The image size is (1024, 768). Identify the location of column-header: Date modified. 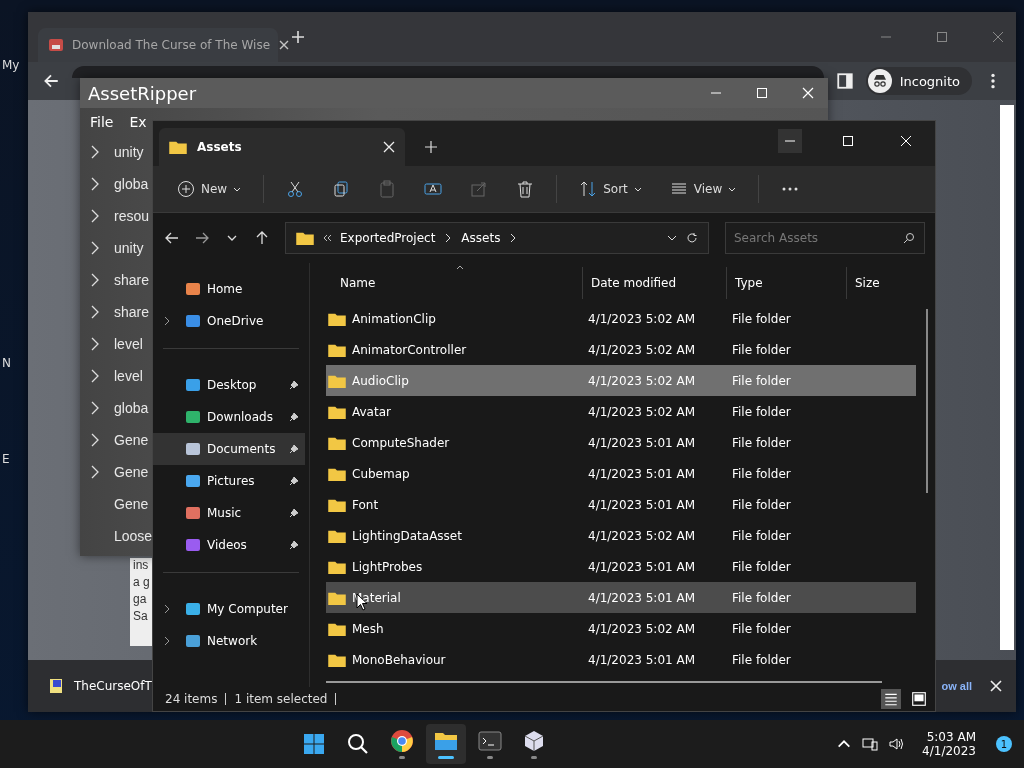
(654, 283).